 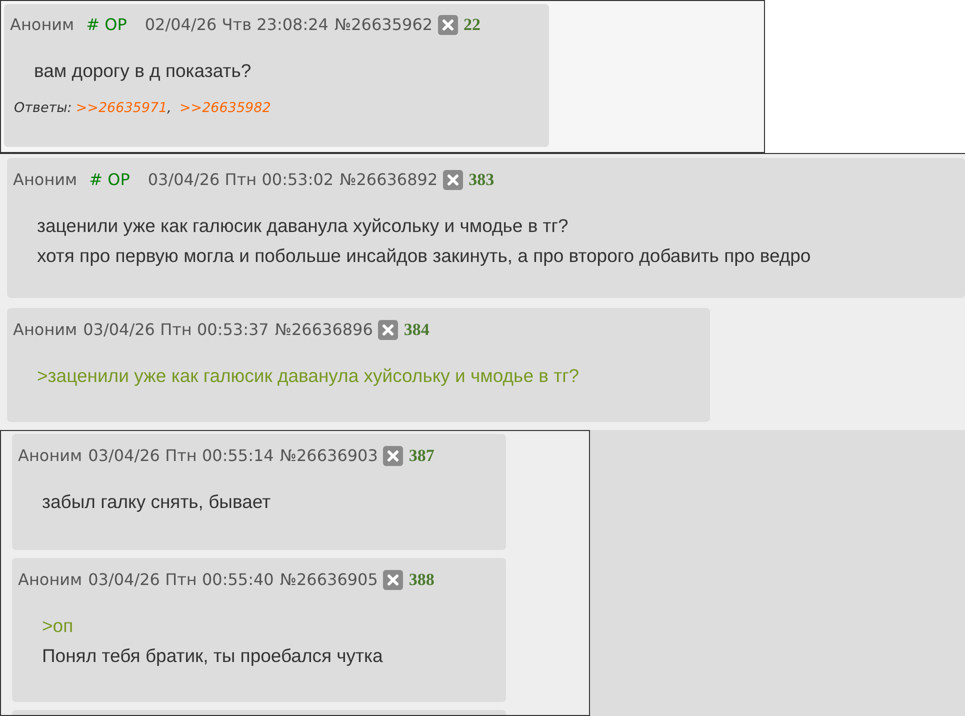 What do you see at coordinates (421, 580) in the screenshot?
I see `post-count: 388` at bounding box center [421, 580].